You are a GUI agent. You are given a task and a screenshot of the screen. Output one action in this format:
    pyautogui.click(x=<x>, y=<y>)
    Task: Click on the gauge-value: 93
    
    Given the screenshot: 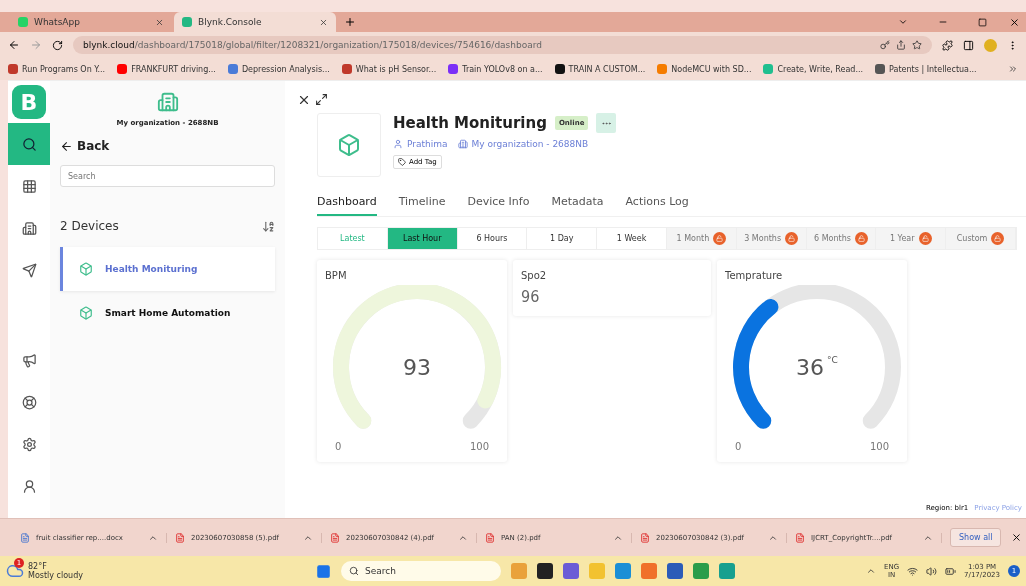 What is the action you would take?
    pyautogui.click(x=417, y=367)
    